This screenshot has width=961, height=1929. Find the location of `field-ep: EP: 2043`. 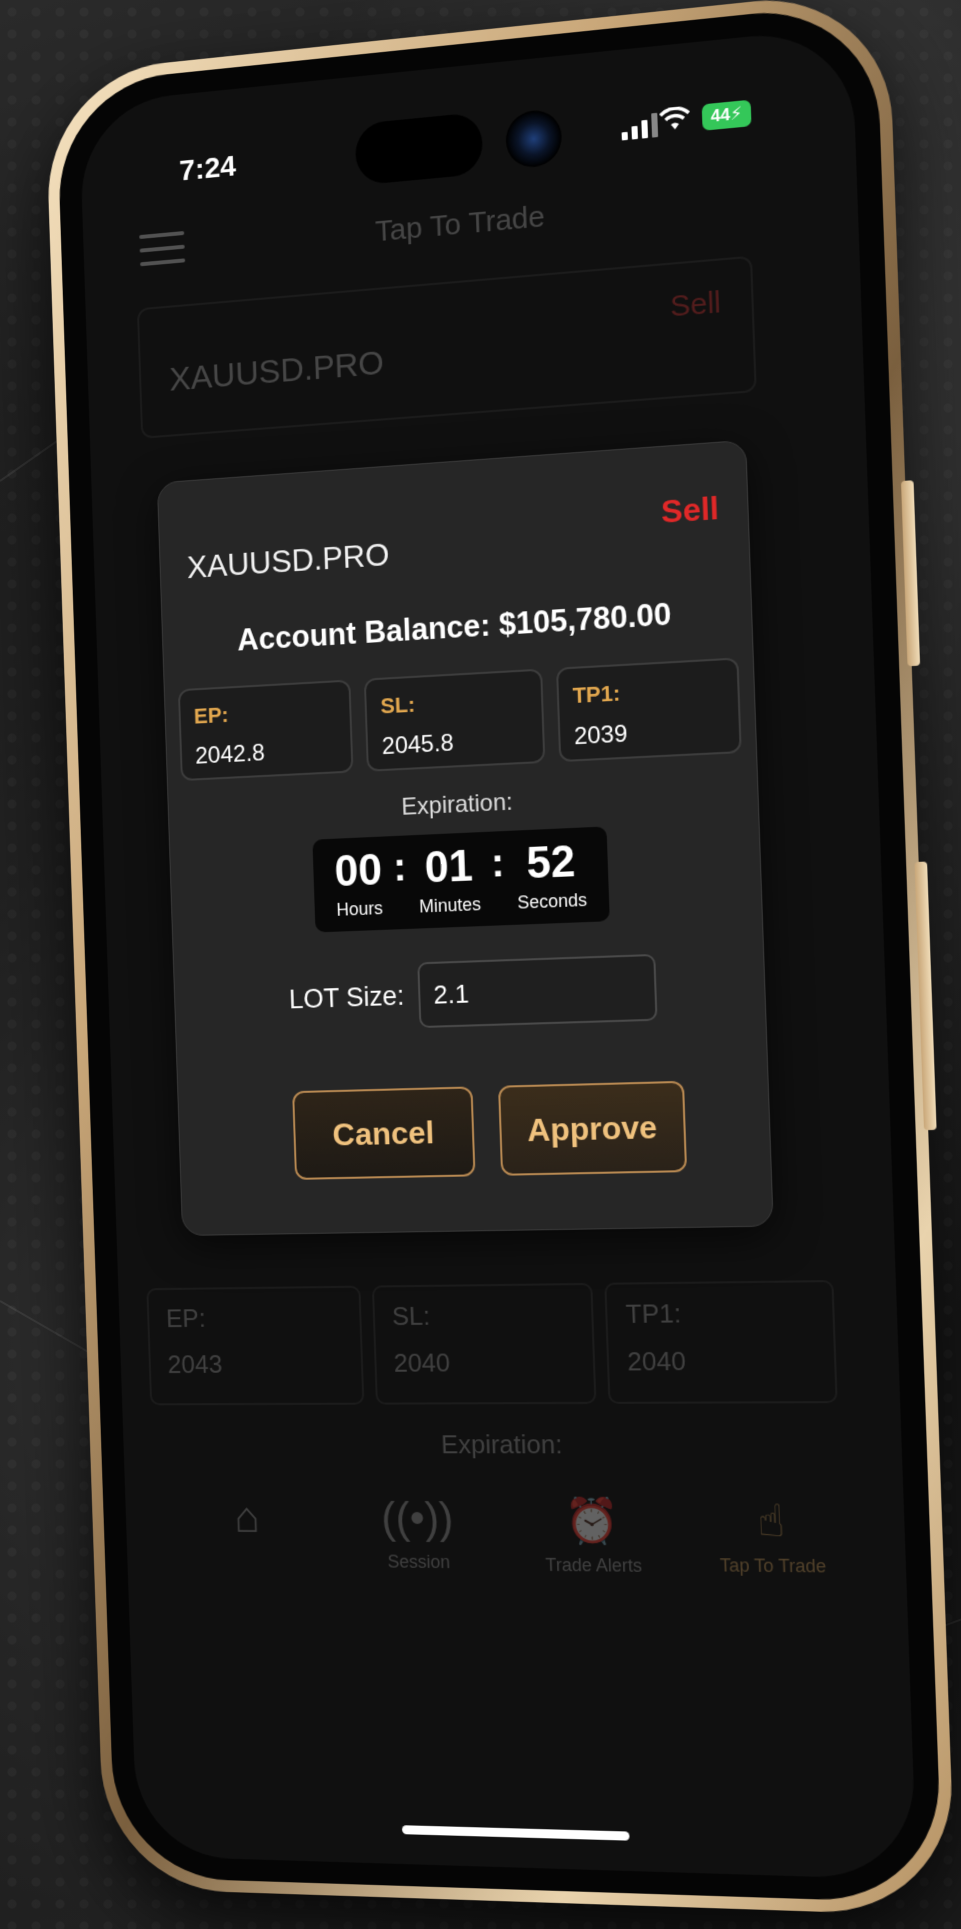

field-ep: EP: 2043 is located at coordinates (255, 1345).